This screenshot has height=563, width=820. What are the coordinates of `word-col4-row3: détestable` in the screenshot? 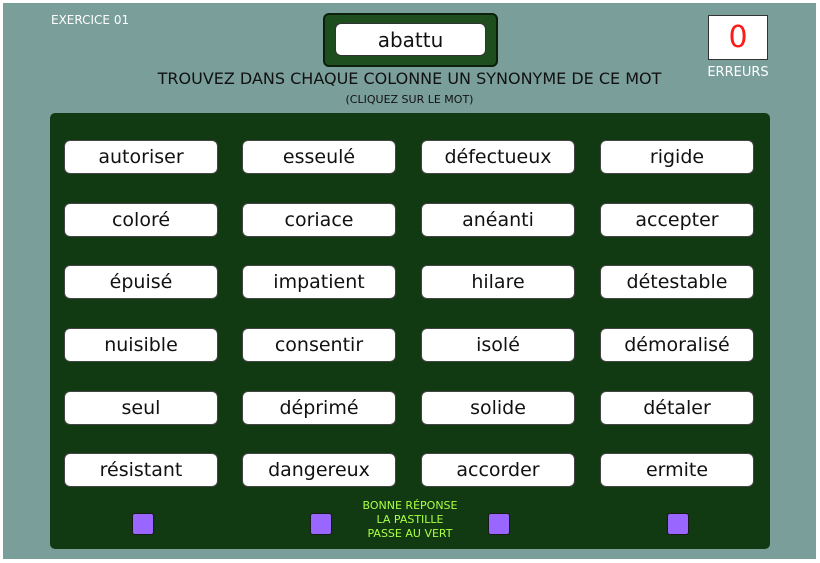 It's located at (677, 282).